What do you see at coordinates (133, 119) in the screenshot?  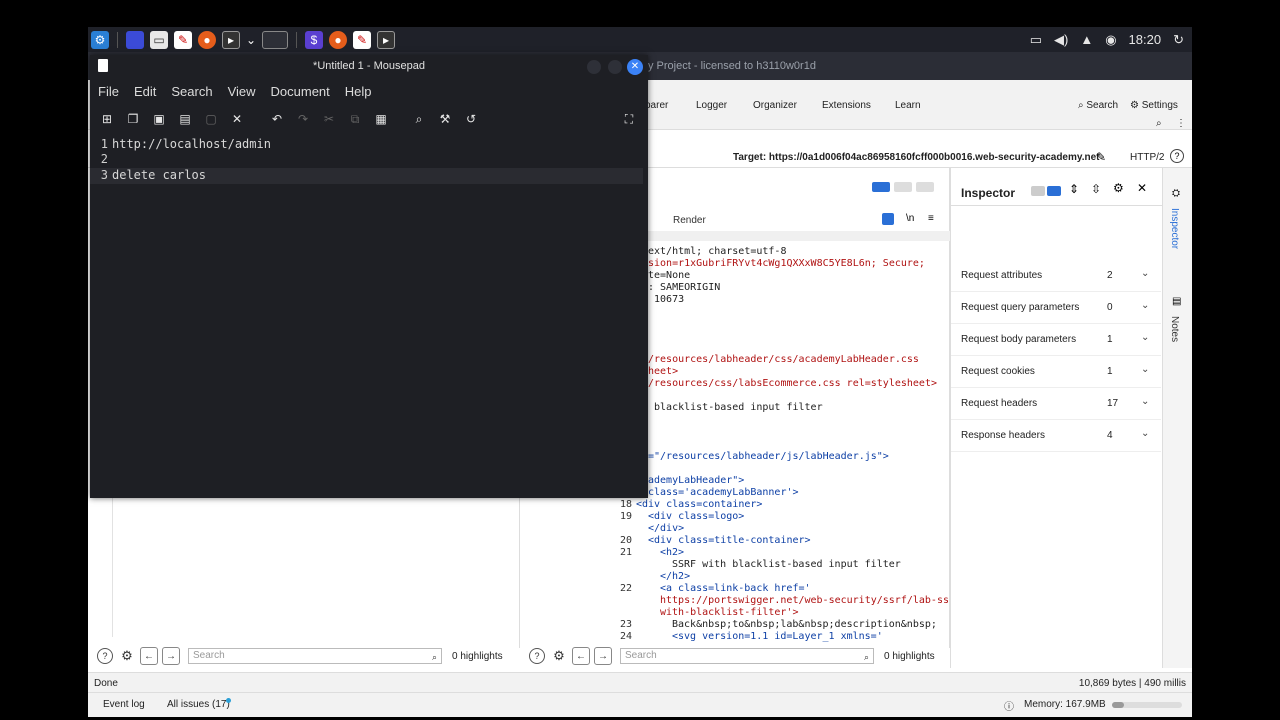 I see `new-window-icon: ❐` at bounding box center [133, 119].